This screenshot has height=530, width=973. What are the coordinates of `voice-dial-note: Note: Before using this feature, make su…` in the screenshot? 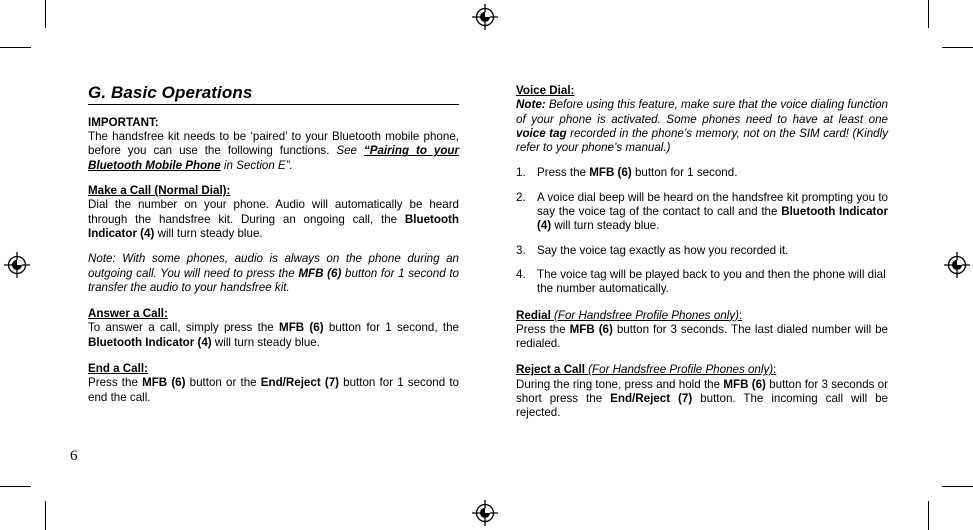 It's located at (702, 126).